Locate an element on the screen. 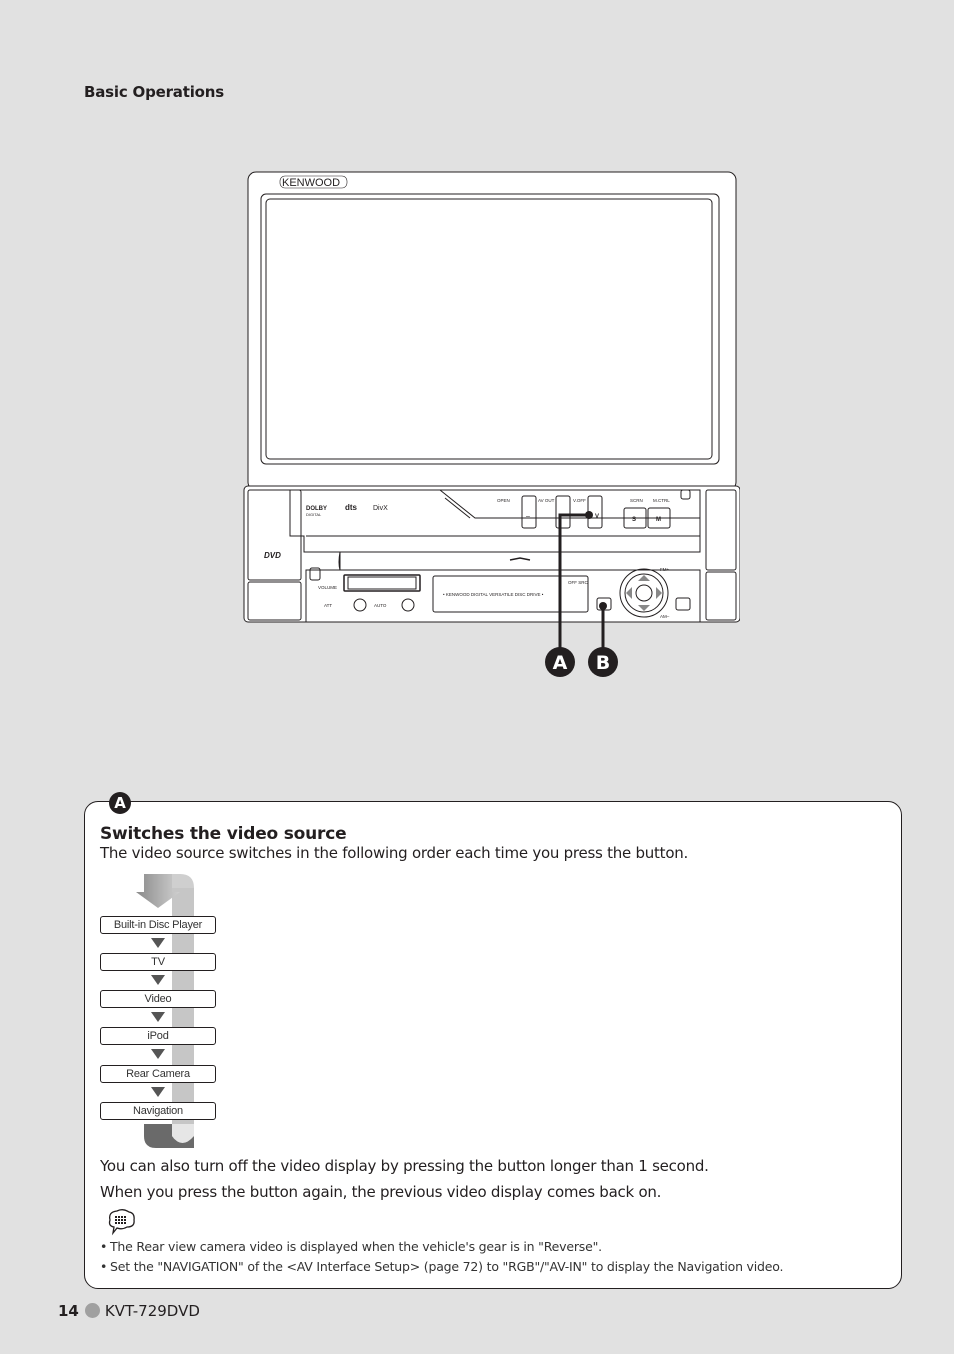  svg-text: M is located at coordinates (658, 520).